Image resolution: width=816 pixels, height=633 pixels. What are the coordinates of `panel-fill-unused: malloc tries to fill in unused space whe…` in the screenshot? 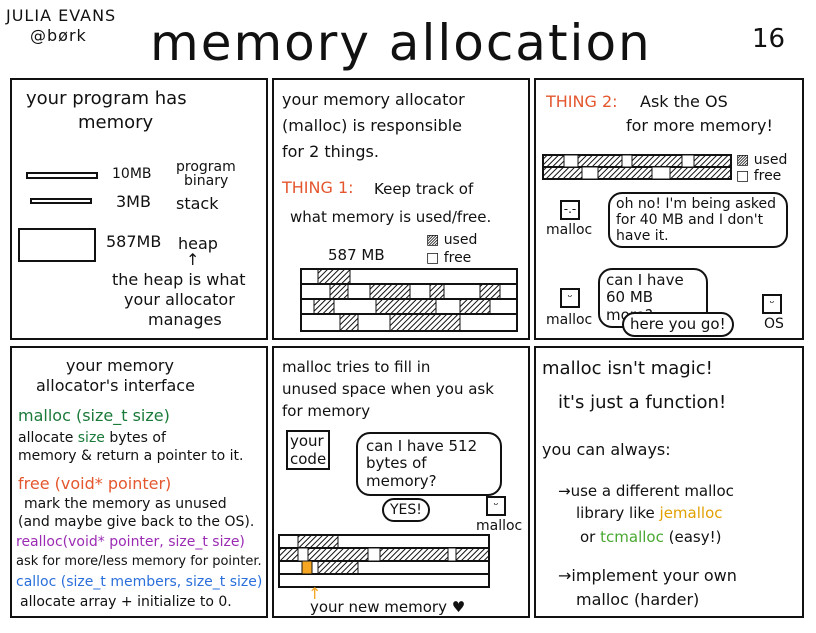 It's located at (401, 482).